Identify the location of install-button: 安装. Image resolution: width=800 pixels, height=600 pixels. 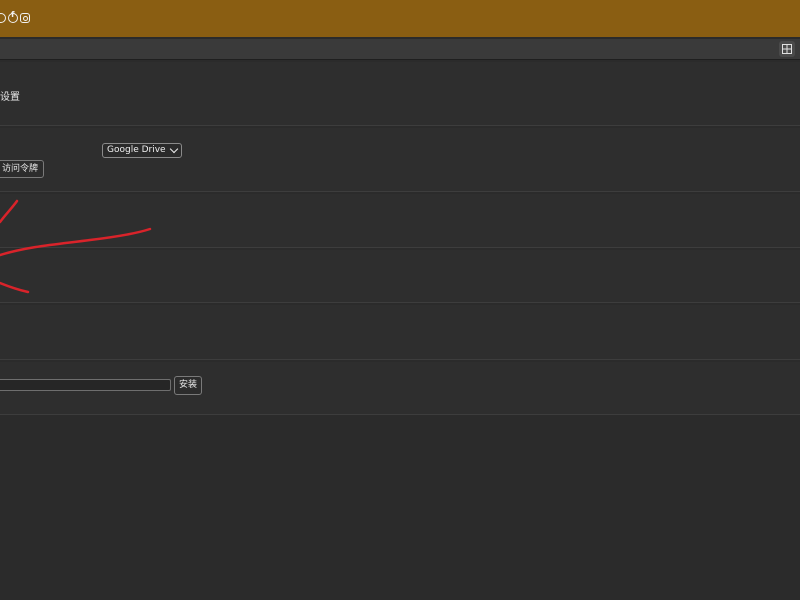
(188, 385).